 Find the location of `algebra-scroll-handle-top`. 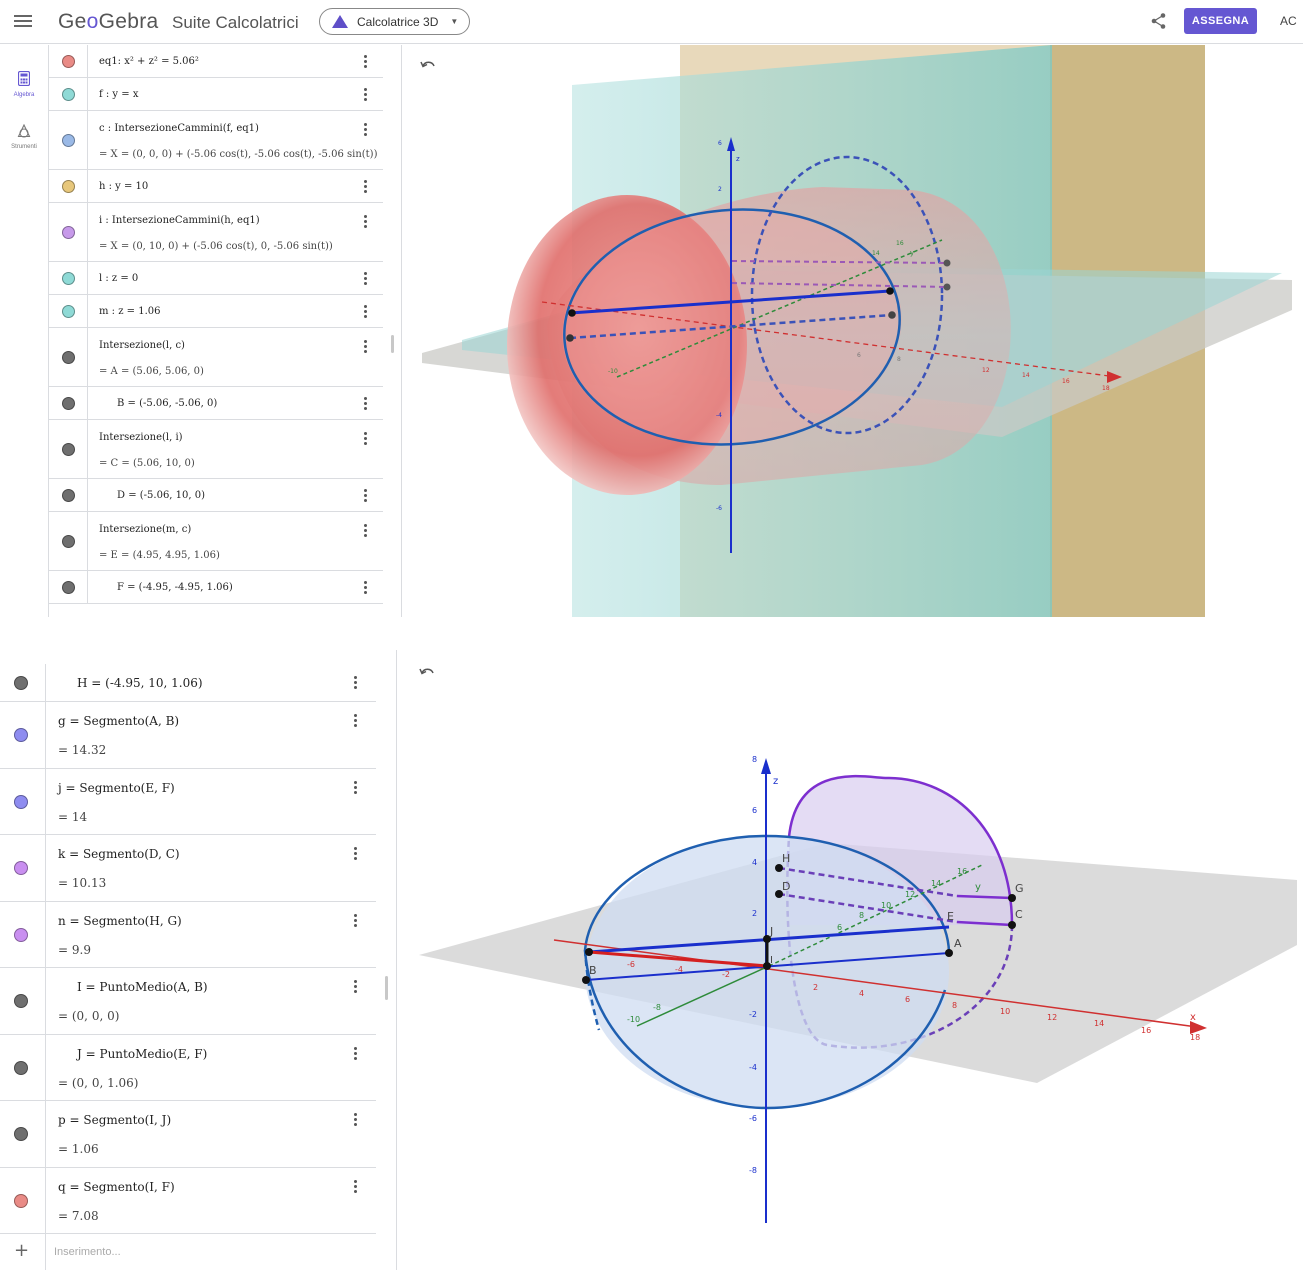

algebra-scroll-handle-top is located at coordinates (392, 344).